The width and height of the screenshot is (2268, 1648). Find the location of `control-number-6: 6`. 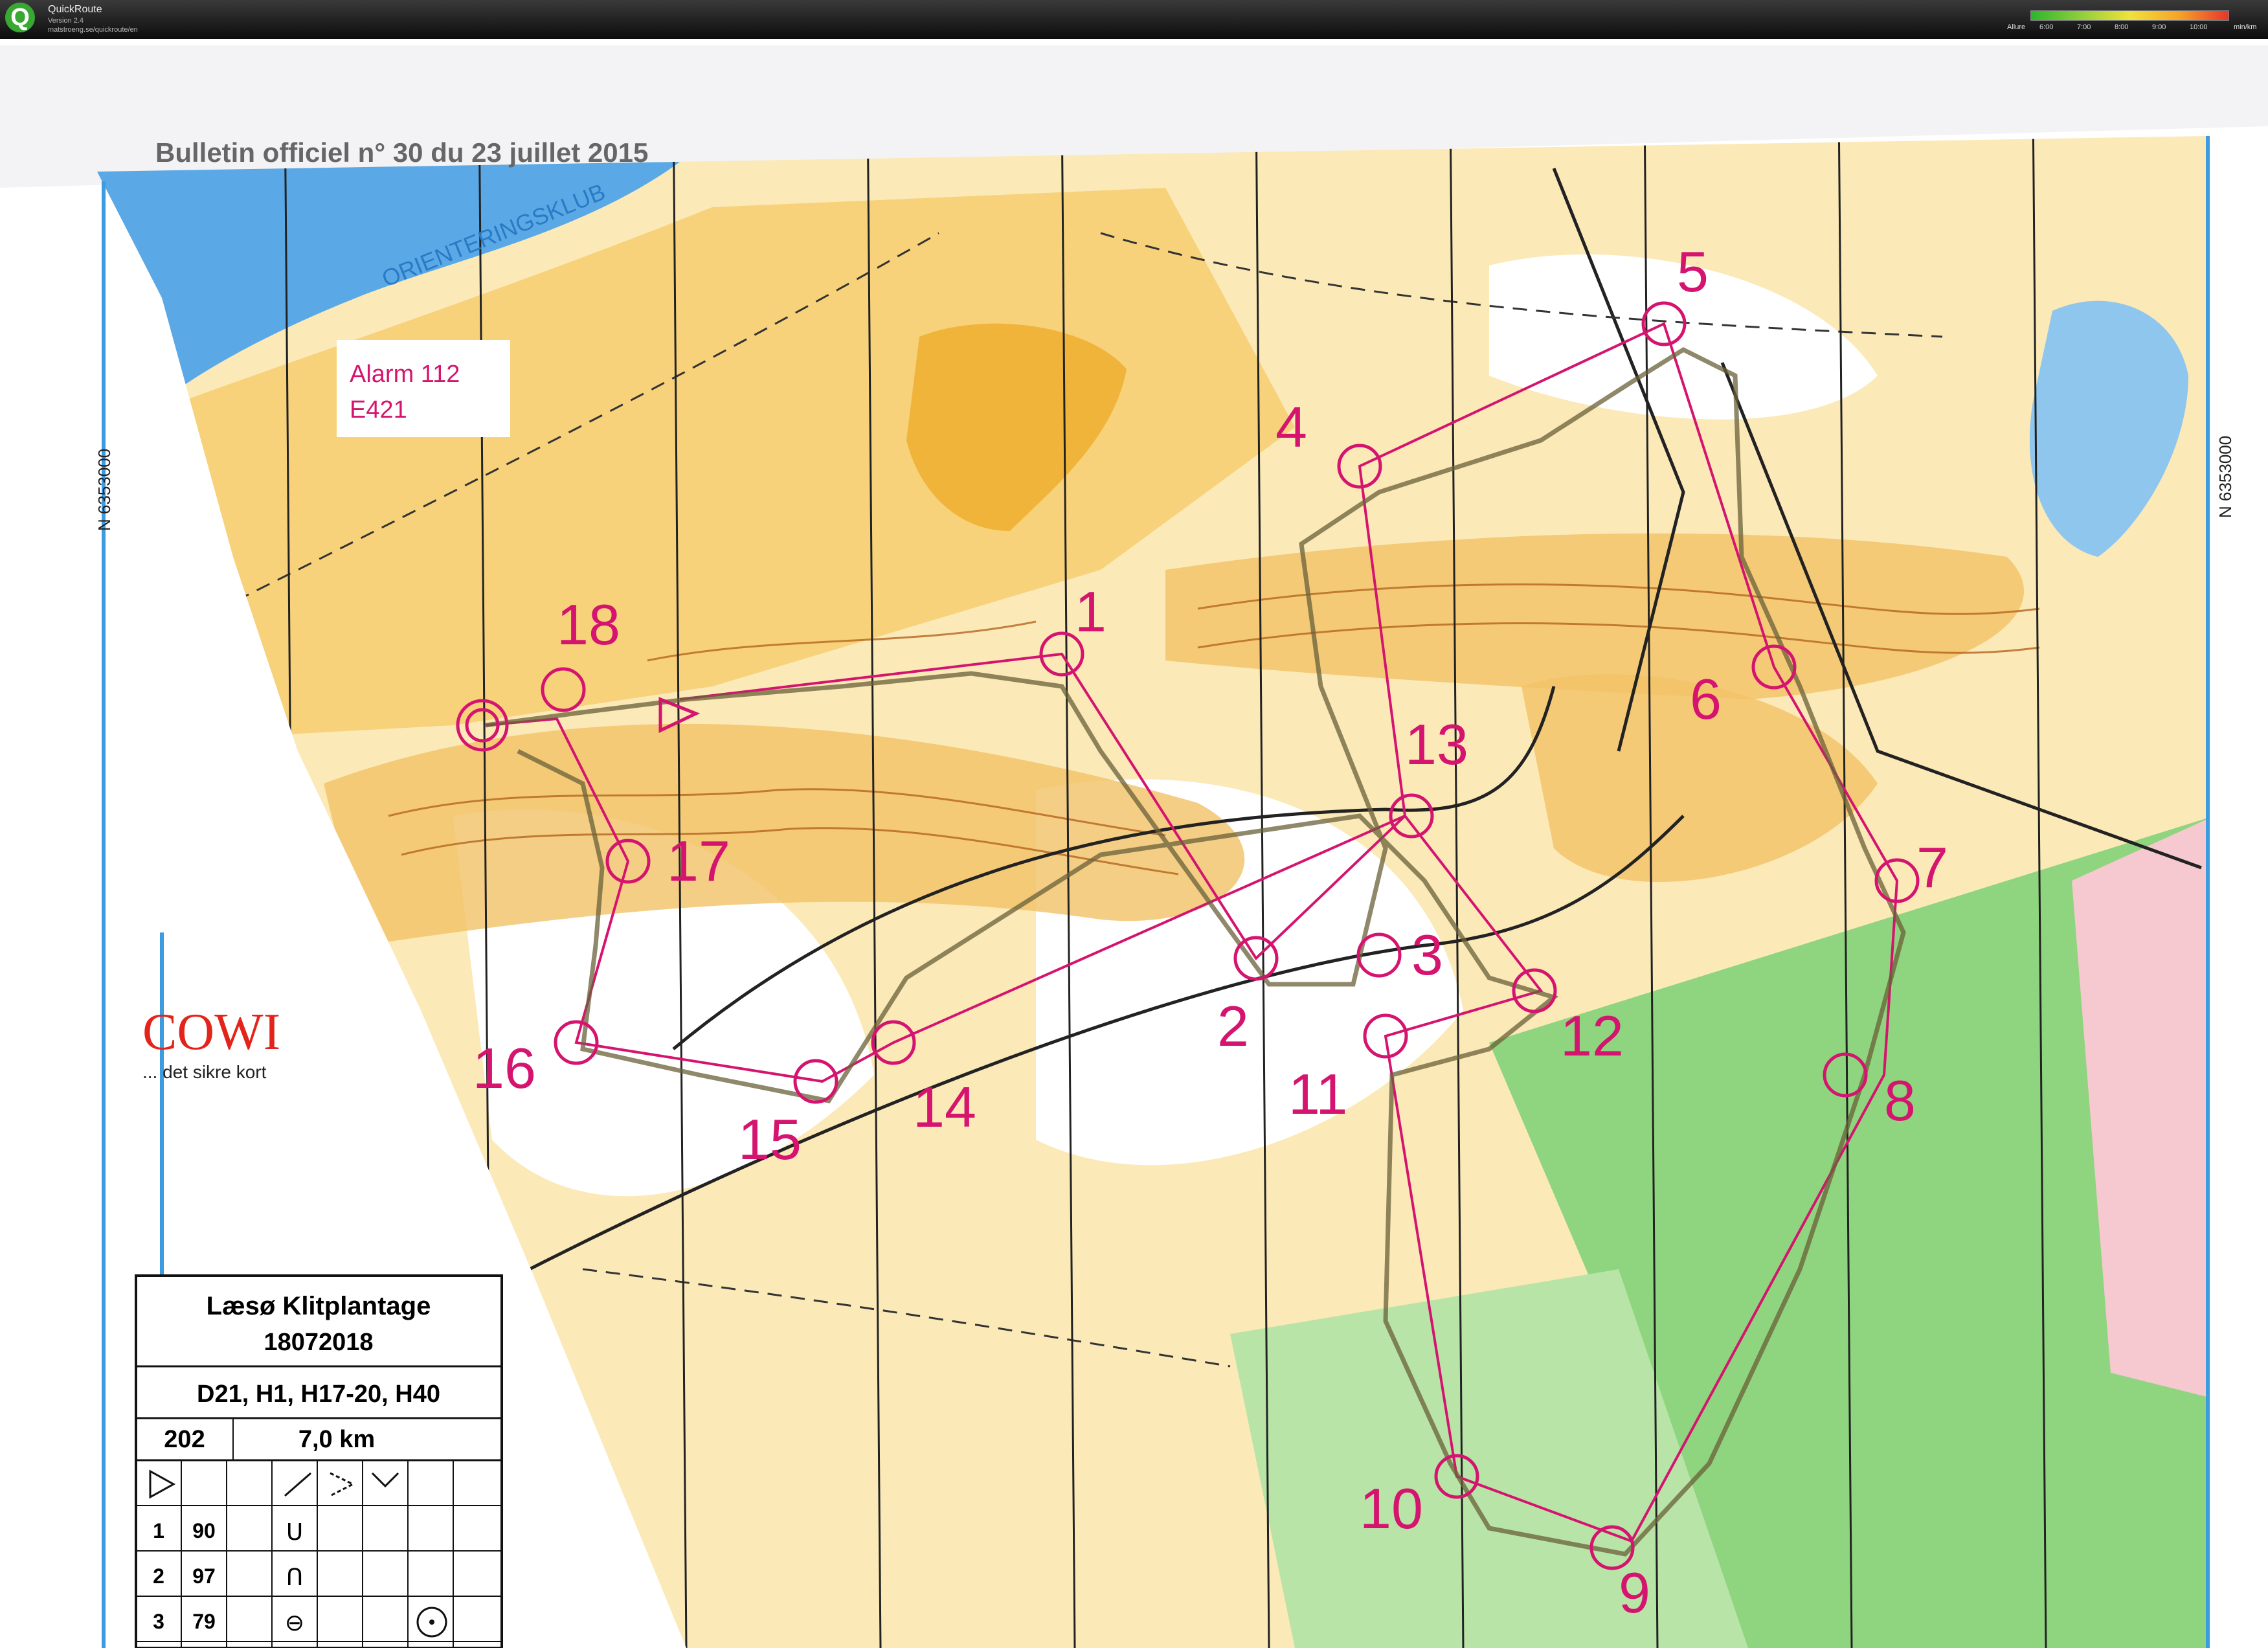

control-number-6: 6 is located at coordinates (1706, 699).